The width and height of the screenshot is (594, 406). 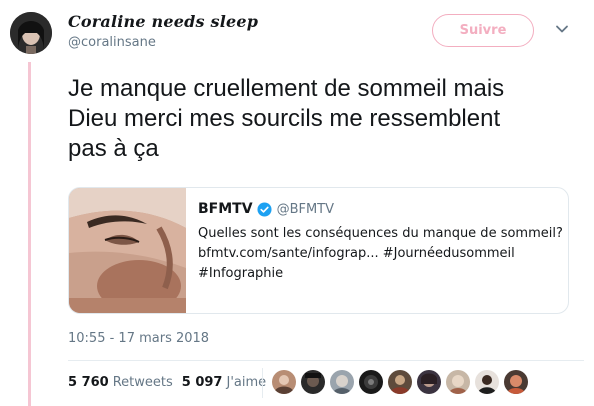 I want to click on user-handle: @coralinsane, so click(x=112, y=42).